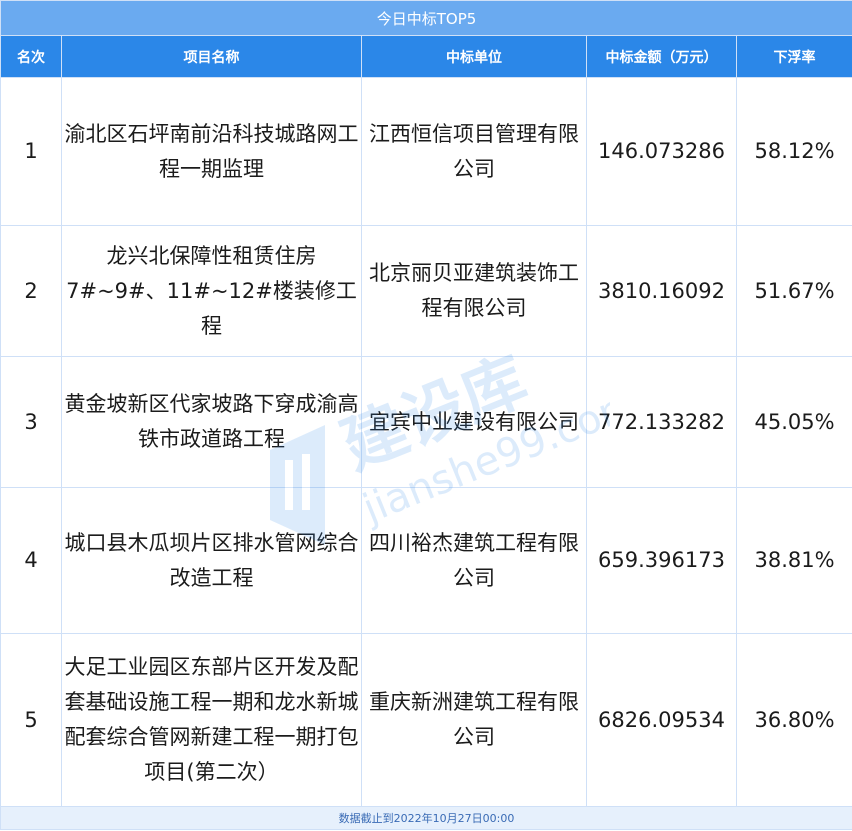 Image resolution: width=852 pixels, height=831 pixels. Describe the element at coordinates (426, 818) in the screenshot. I see `data-cutoff-note: 数据截止到2022年10月27日00:00` at that location.